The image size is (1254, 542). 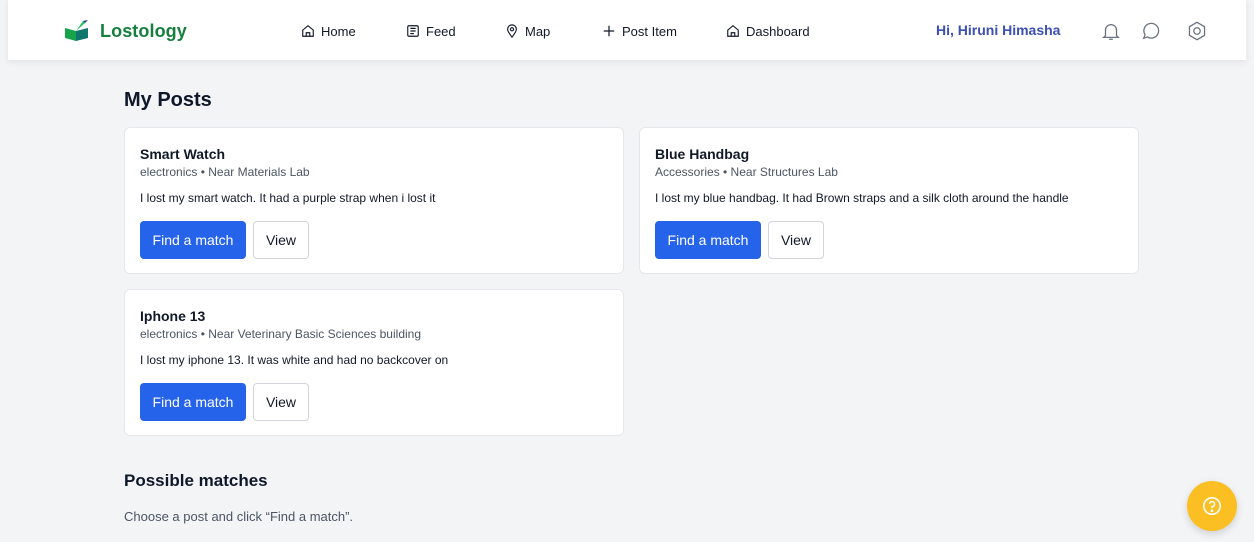 I want to click on help-button, so click(x=1212, y=506).